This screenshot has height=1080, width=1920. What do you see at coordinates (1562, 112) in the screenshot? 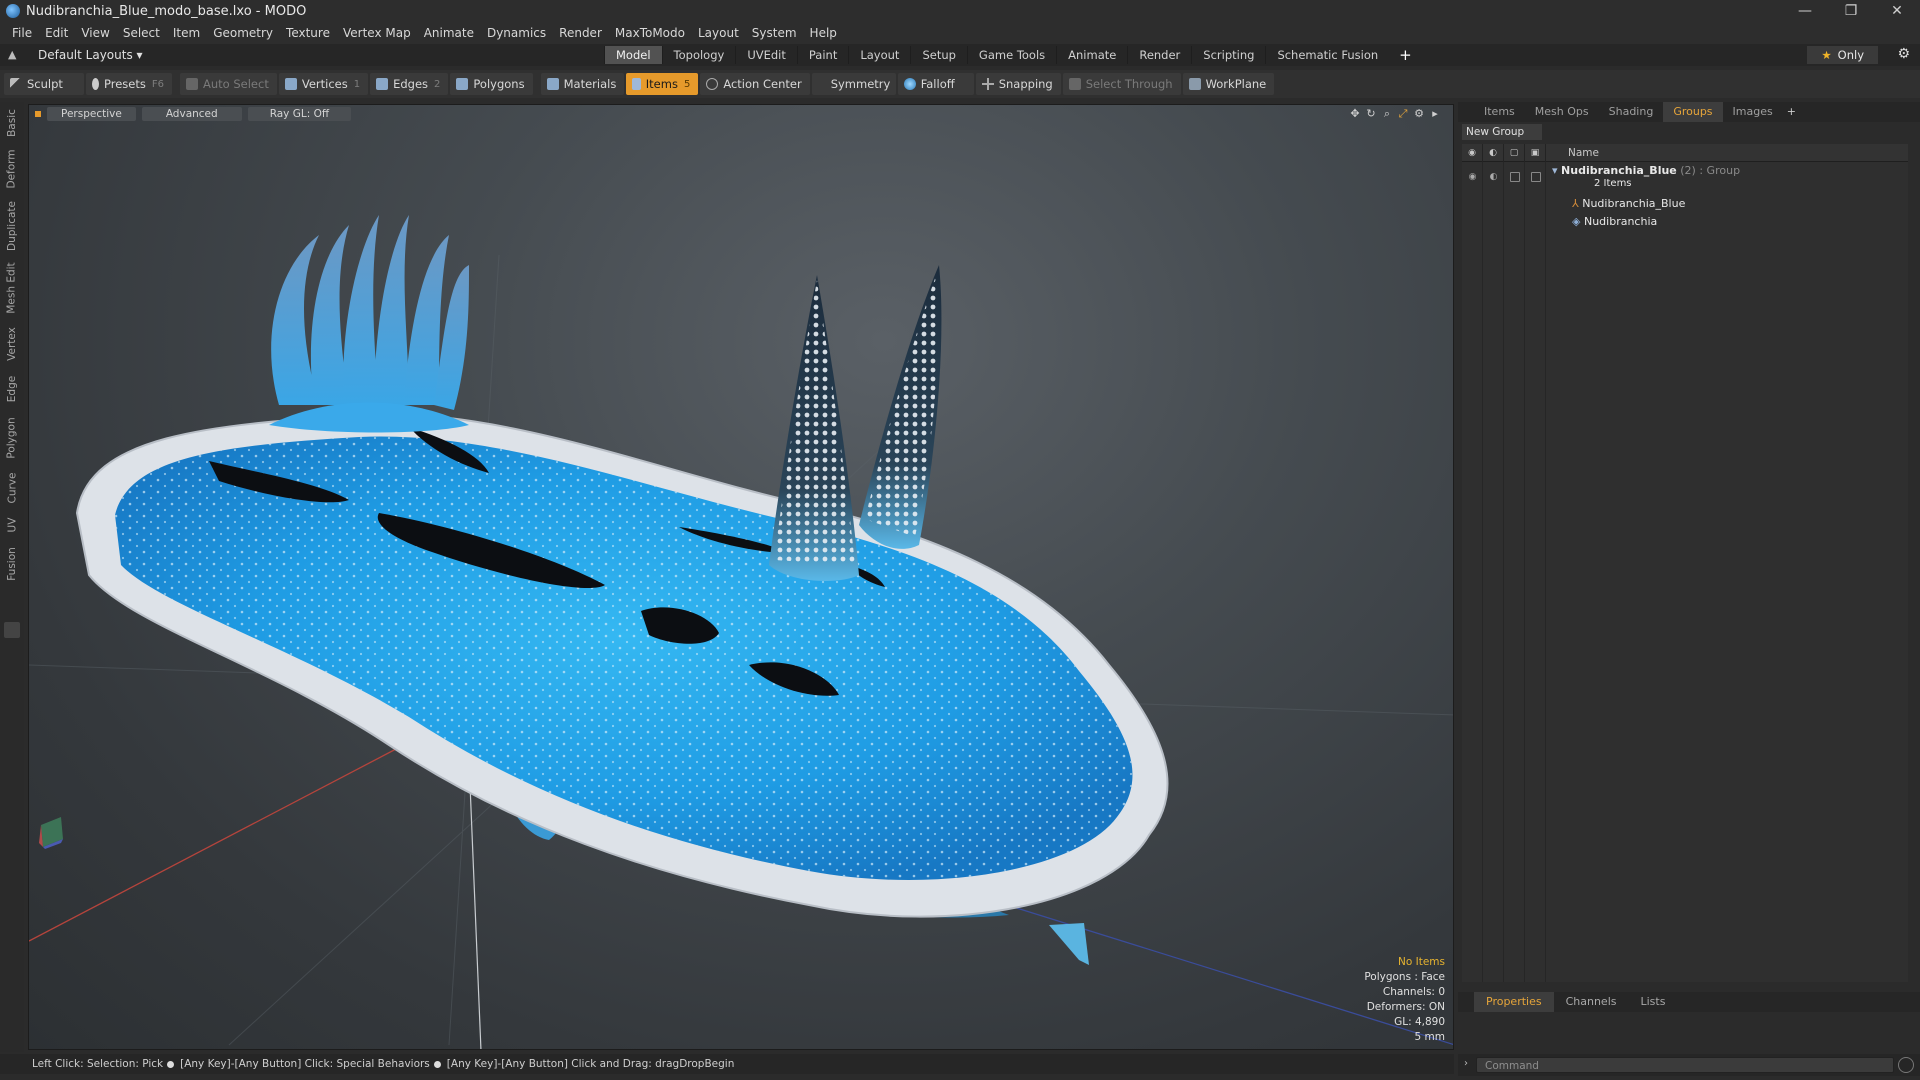
I see `tab-mesh-ops: Mesh Ops` at bounding box center [1562, 112].